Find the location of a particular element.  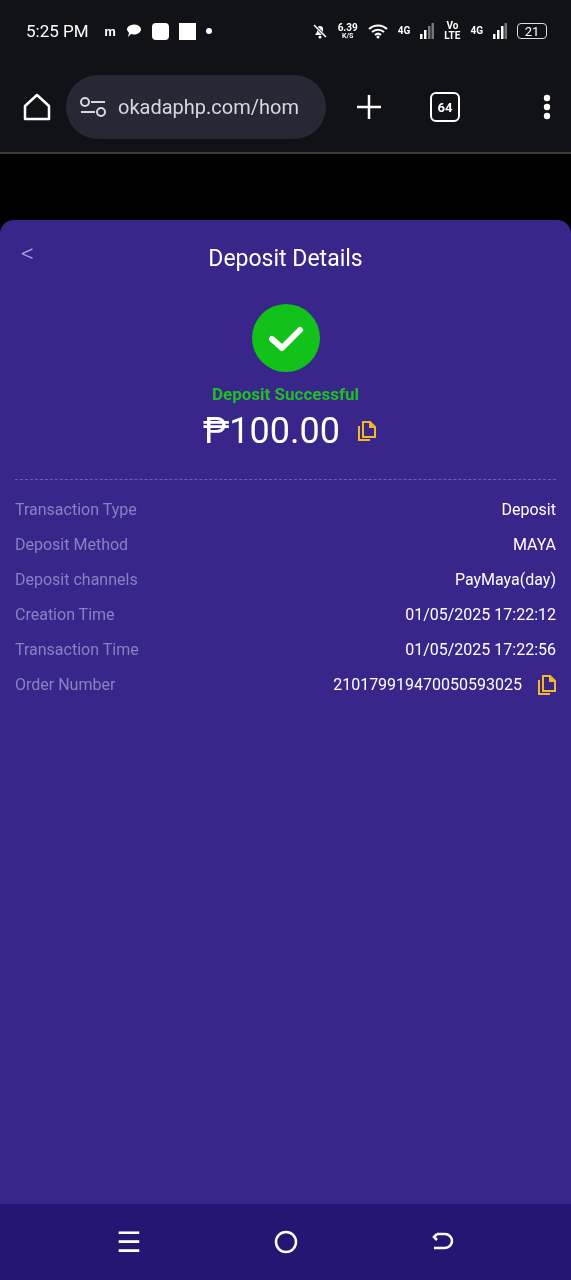

amount: ₱100.00 is located at coordinates (271, 431).